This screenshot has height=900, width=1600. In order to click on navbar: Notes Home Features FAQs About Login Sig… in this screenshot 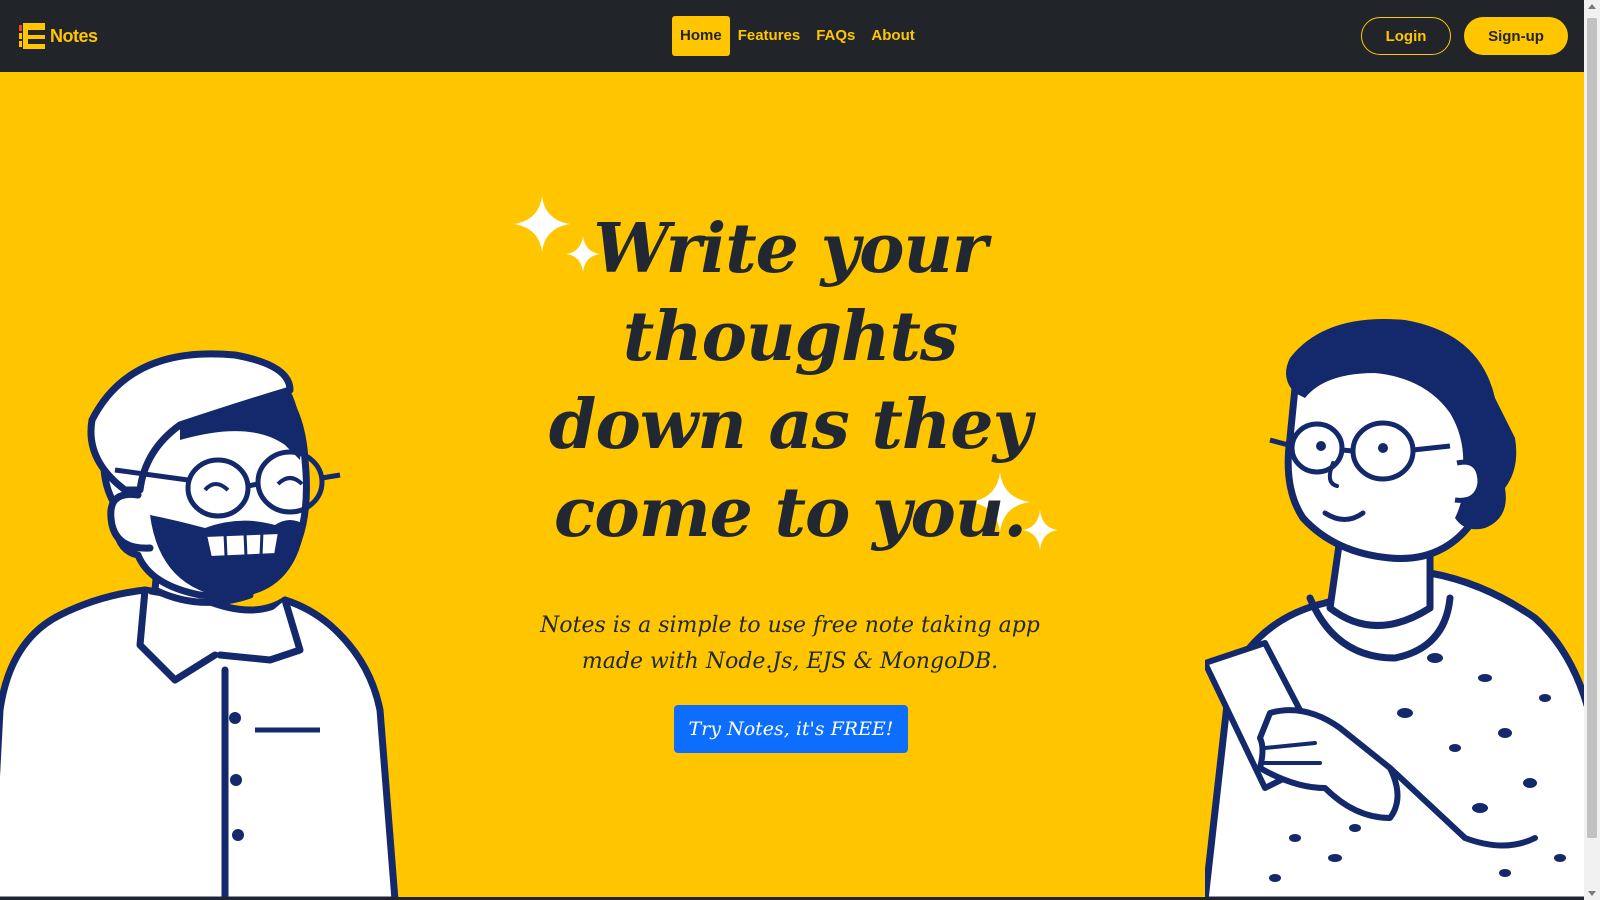, I will do `click(792, 36)`.